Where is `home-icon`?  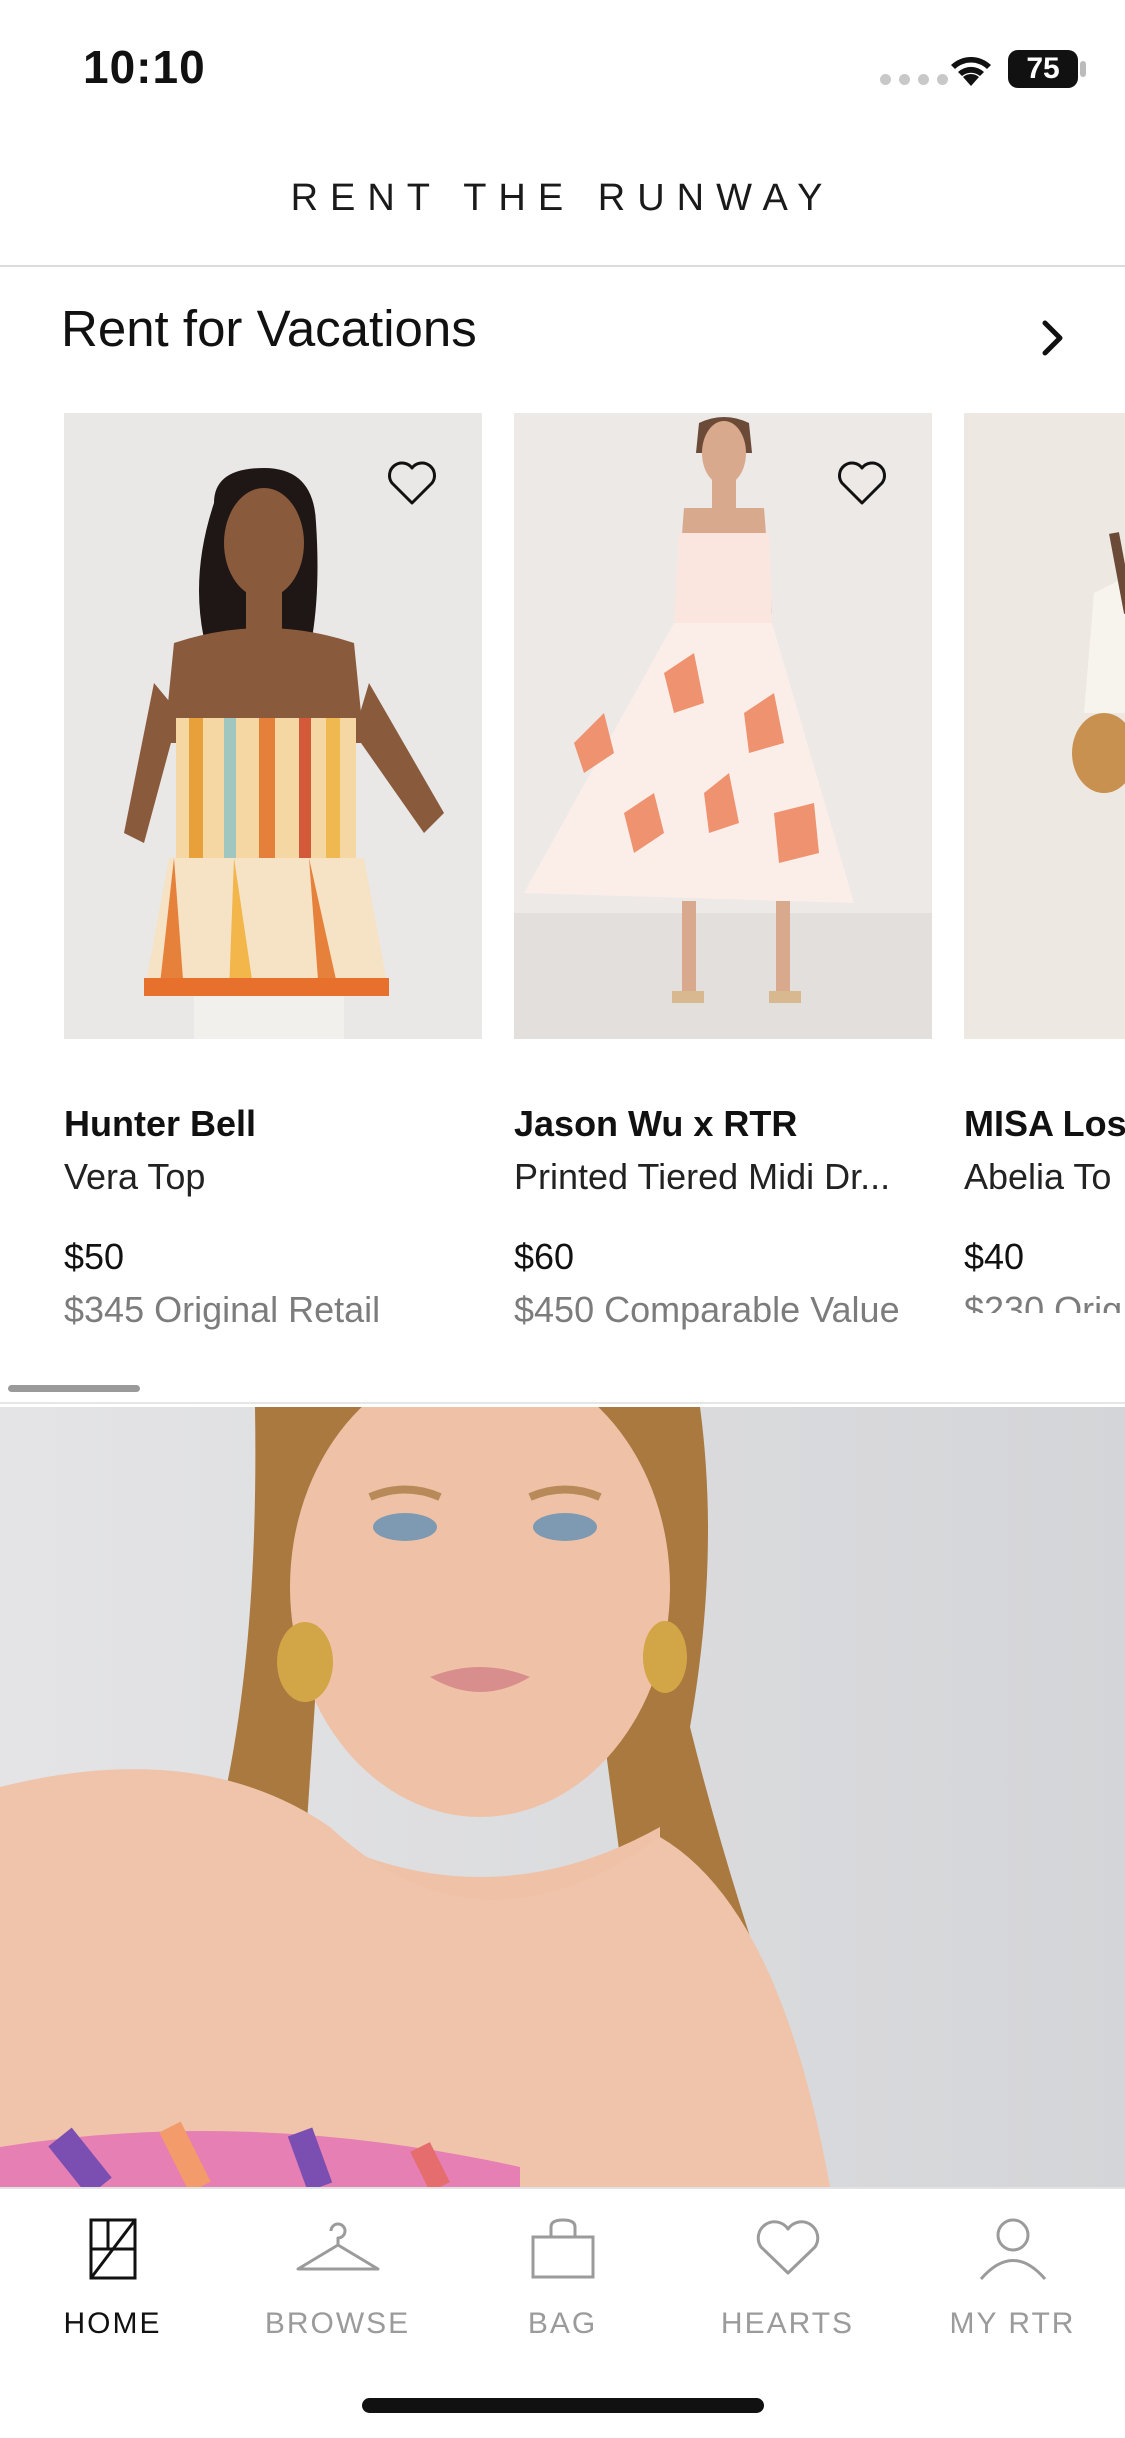 home-icon is located at coordinates (112, 2249).